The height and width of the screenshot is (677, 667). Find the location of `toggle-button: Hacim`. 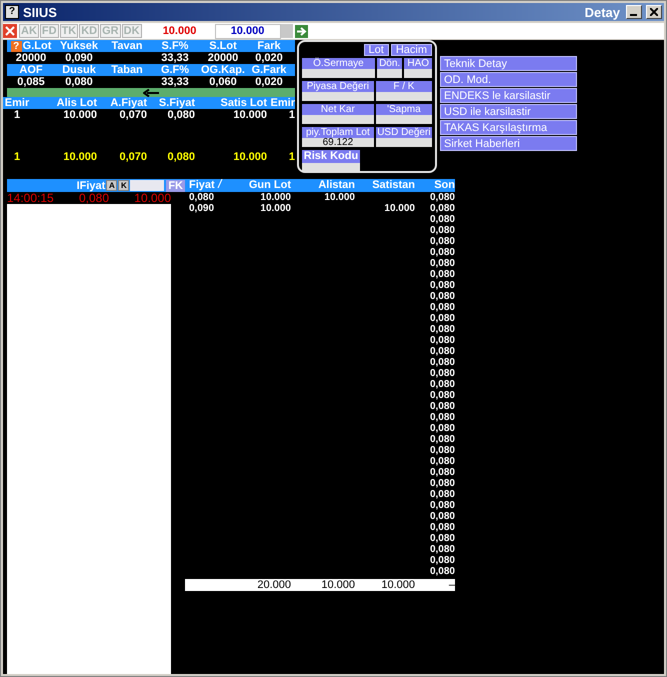

toggle-button: Hacim is located at coordinates (411, 50).